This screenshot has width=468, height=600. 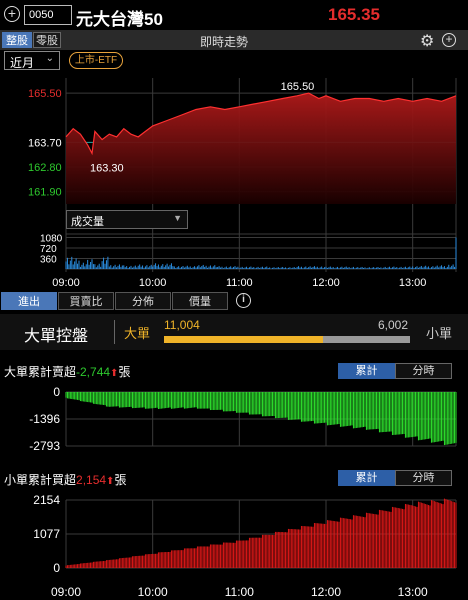 What do you see at coordinates (124, 372) in the screenshot?
I see `big-order-unit: 張` at bounding box center [124, 372].